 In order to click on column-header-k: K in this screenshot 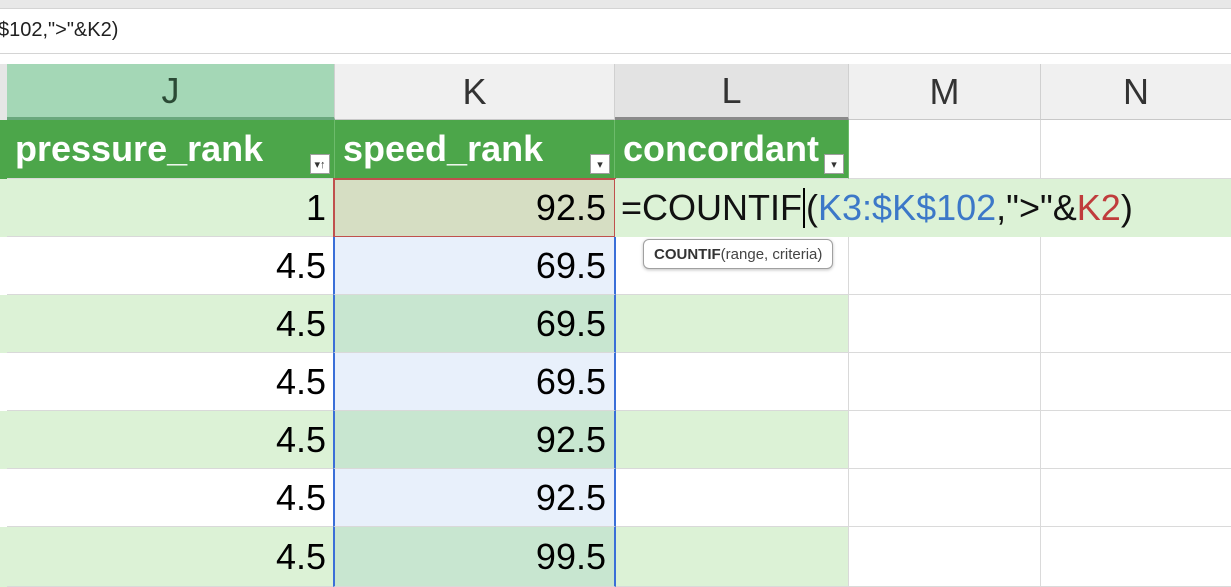, I will do `click(475, 92)`.